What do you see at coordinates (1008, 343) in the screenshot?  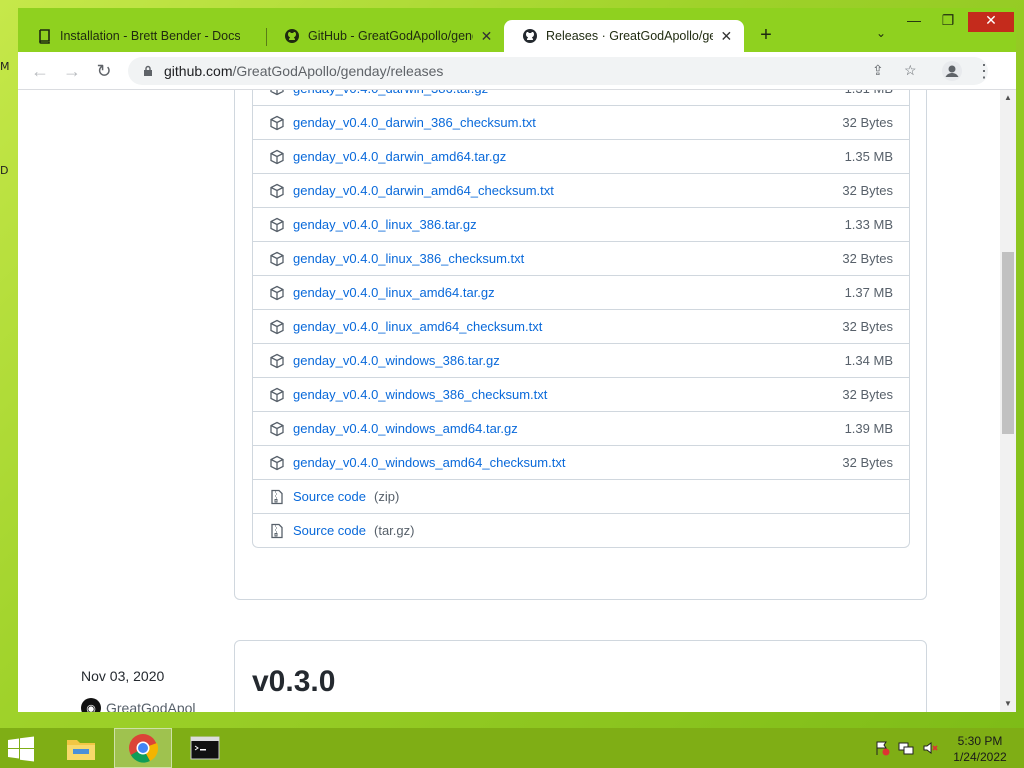 I see `scroll-thumb` at bounding box center [1008, 343].